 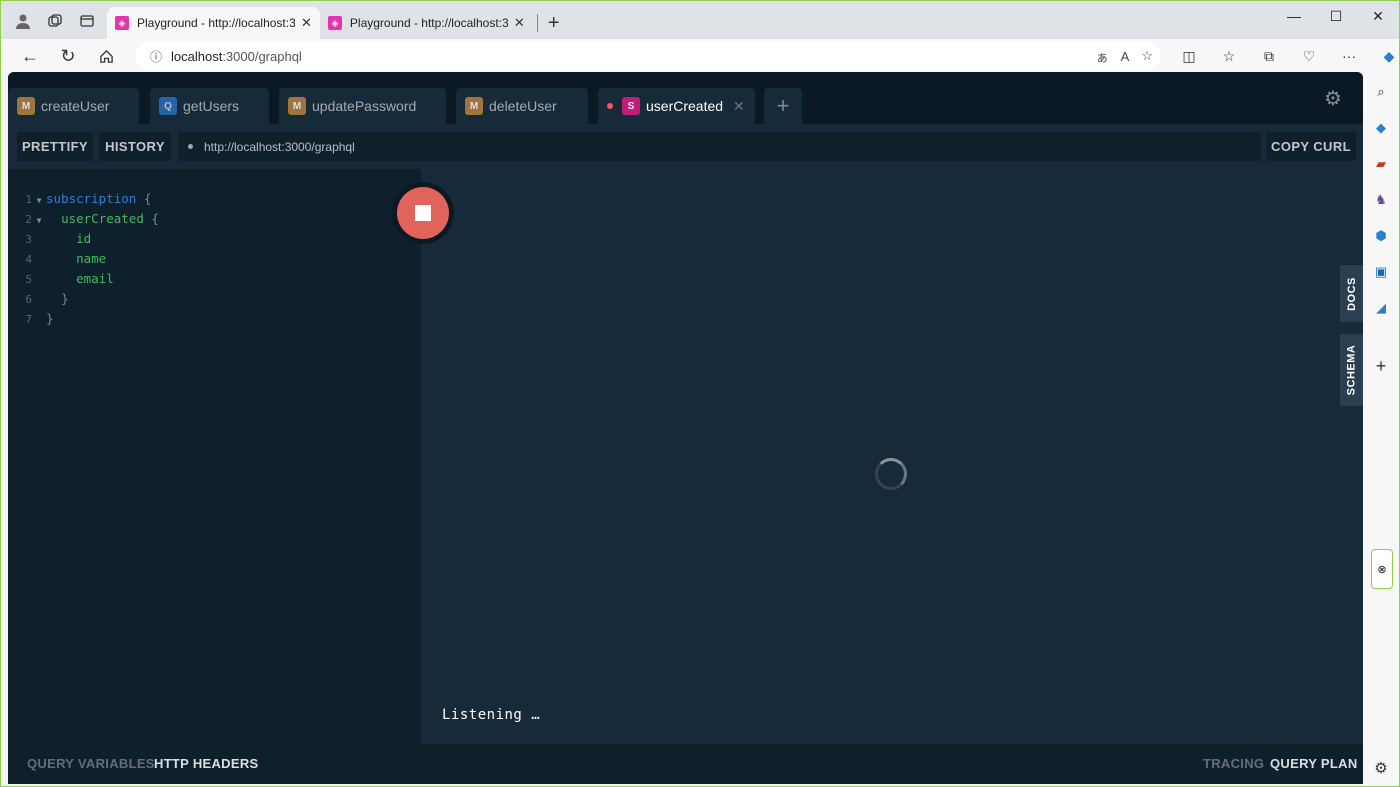 I want to click on more-options-icon: ···, so click(x=1349, y=56).